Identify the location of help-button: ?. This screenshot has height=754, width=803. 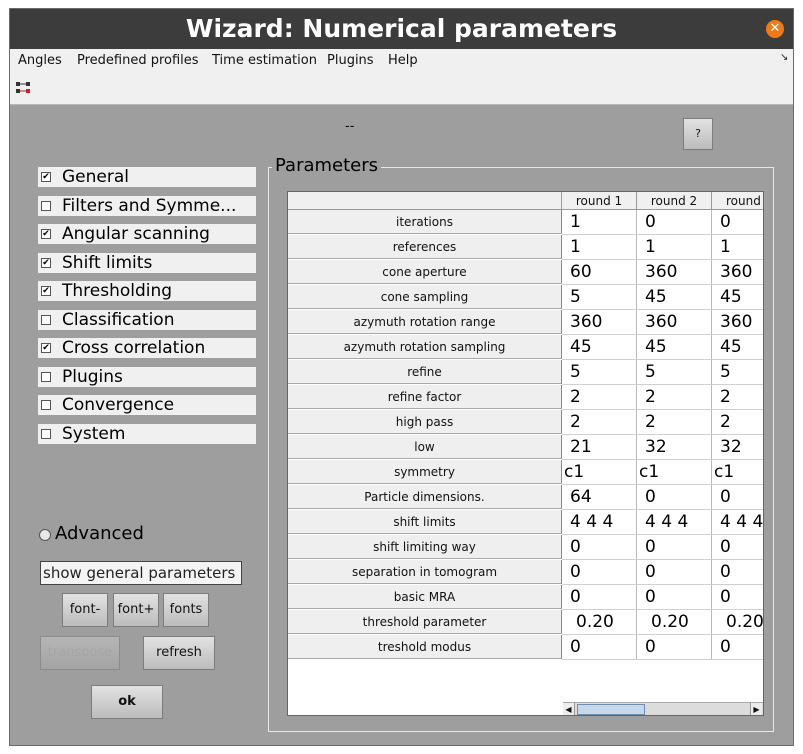
(698, 134).